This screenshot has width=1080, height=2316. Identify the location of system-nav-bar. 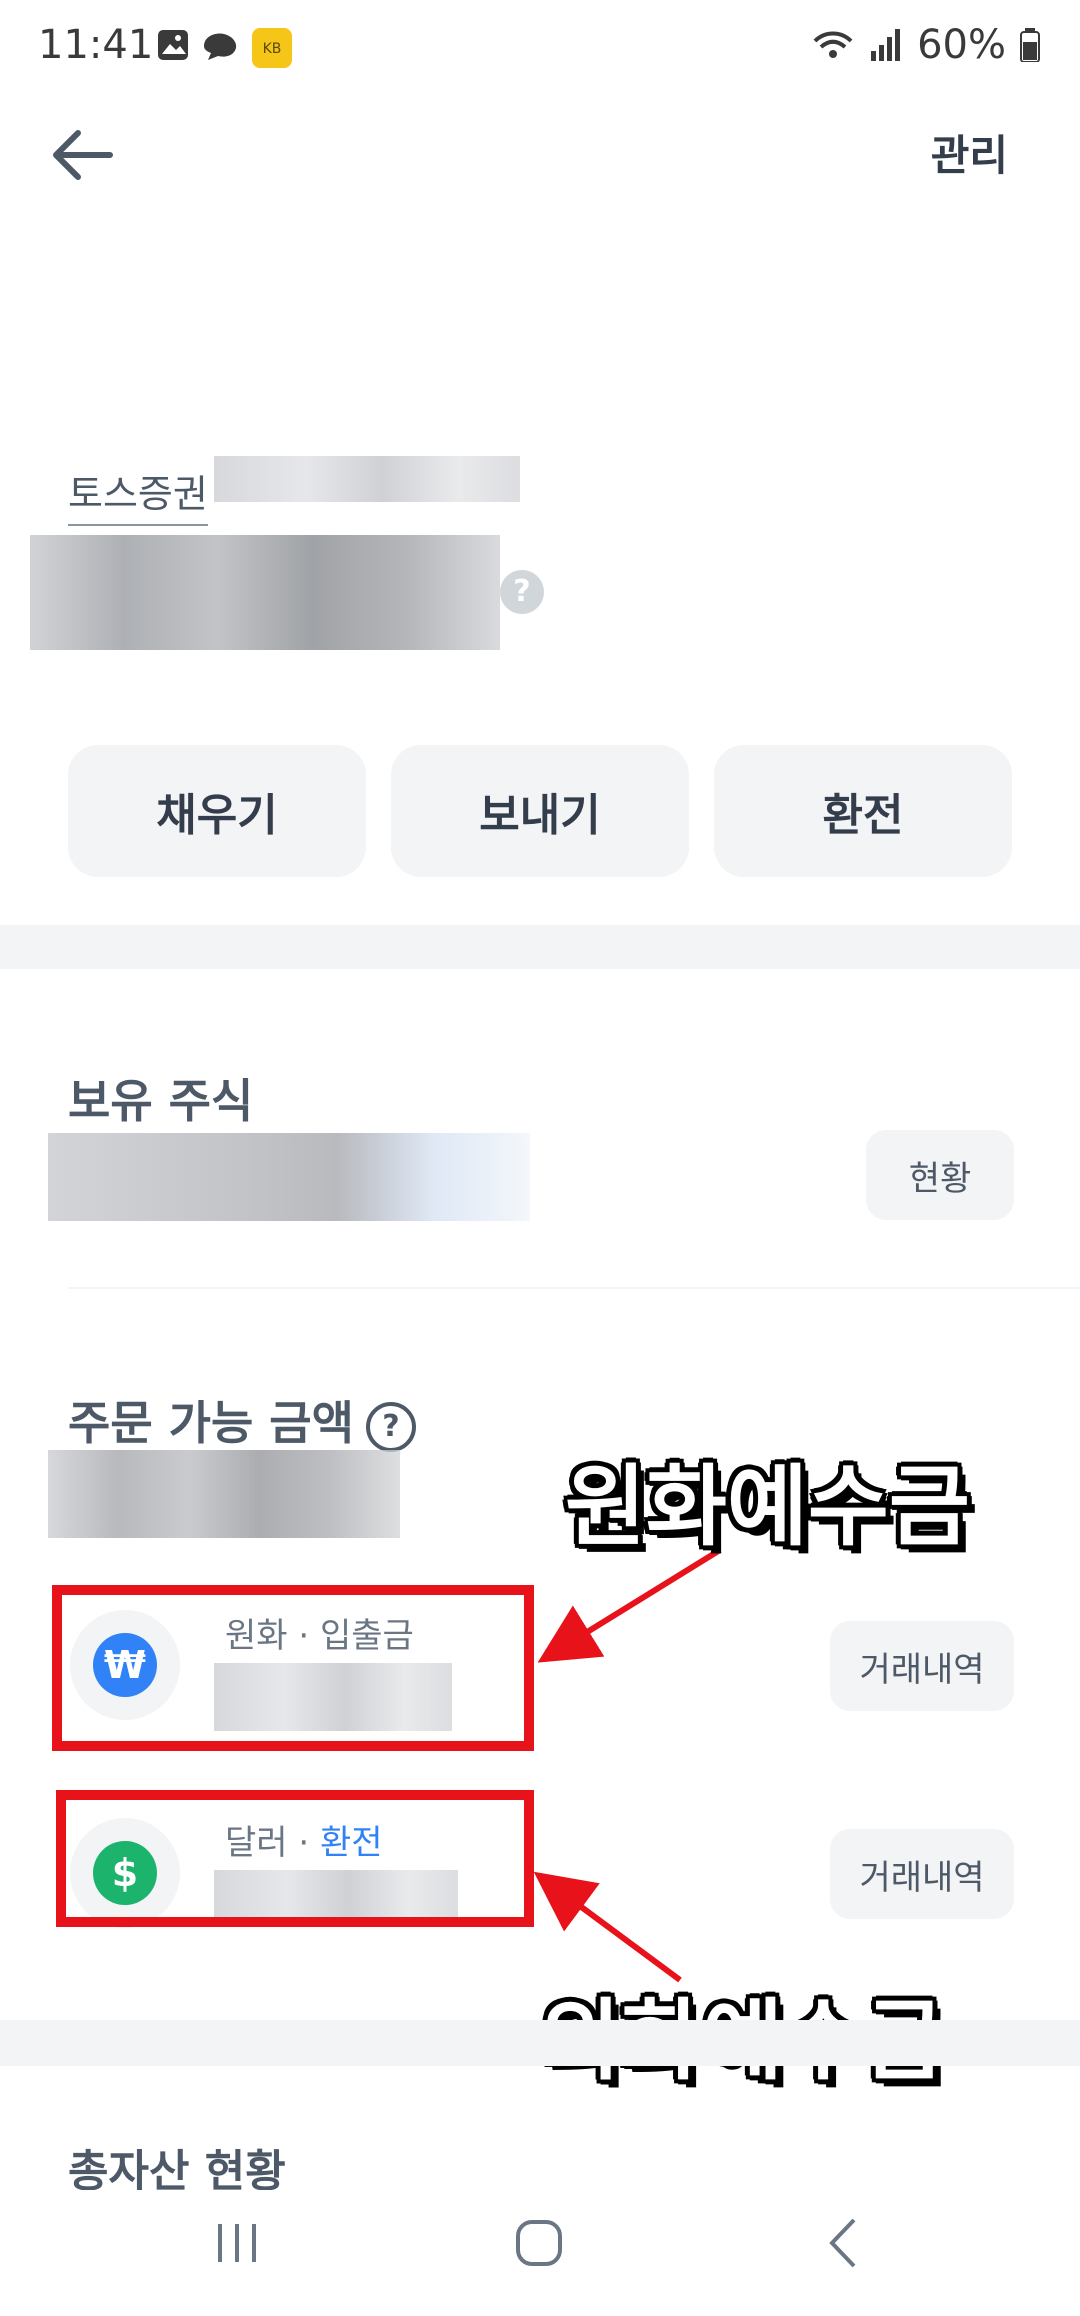
(540, 2253).